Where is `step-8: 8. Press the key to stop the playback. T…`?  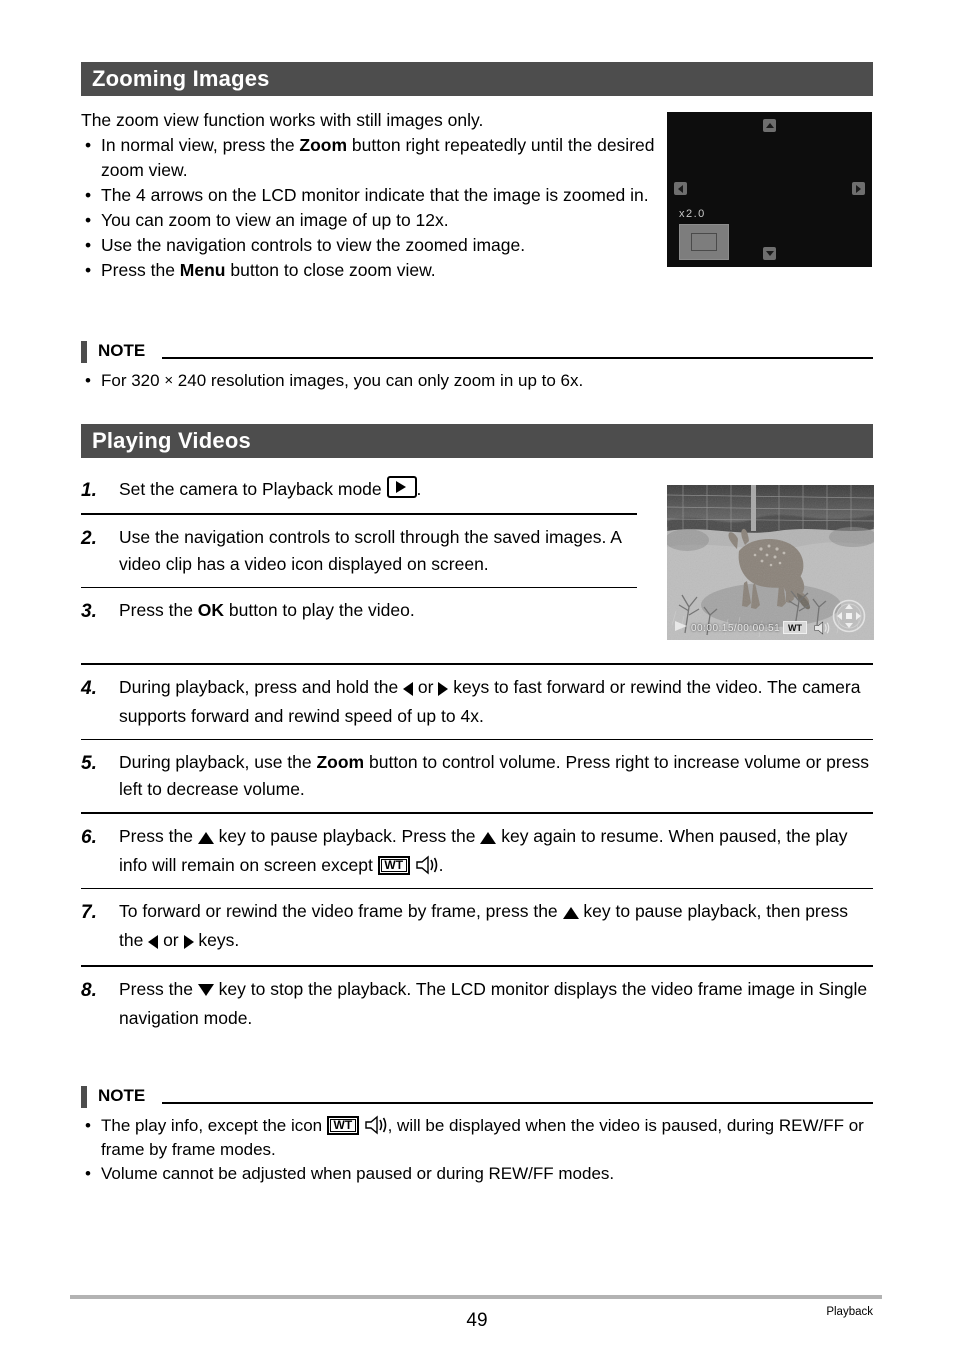 step-8: 8. Press the key to stop the playback. T… is located at coordinates (477, 1004).